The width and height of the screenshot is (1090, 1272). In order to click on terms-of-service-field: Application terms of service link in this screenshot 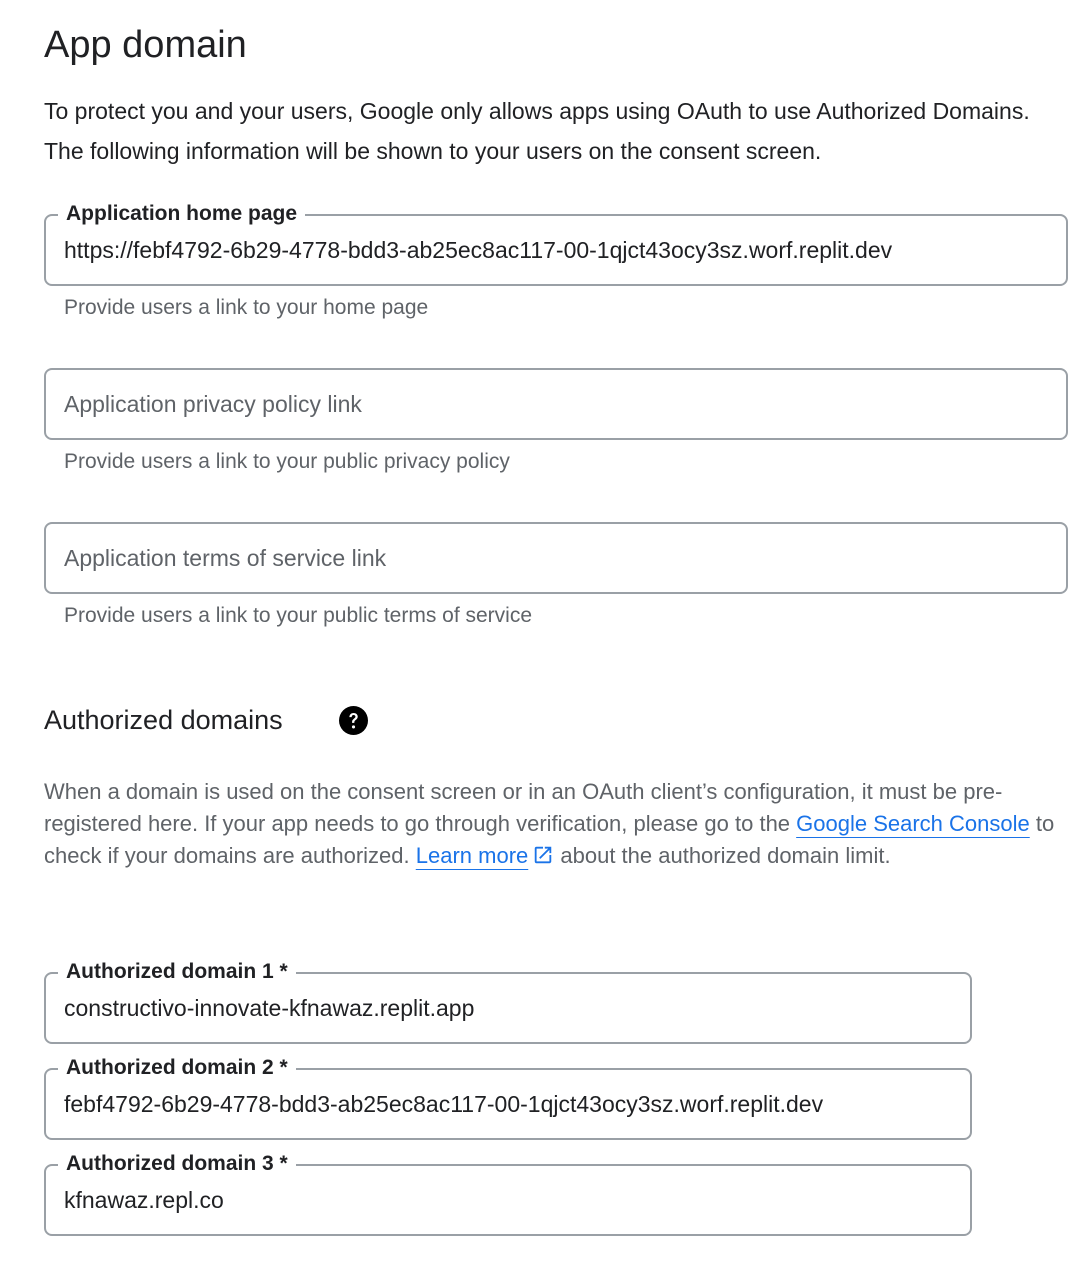, I will do `click(556, 558)`.